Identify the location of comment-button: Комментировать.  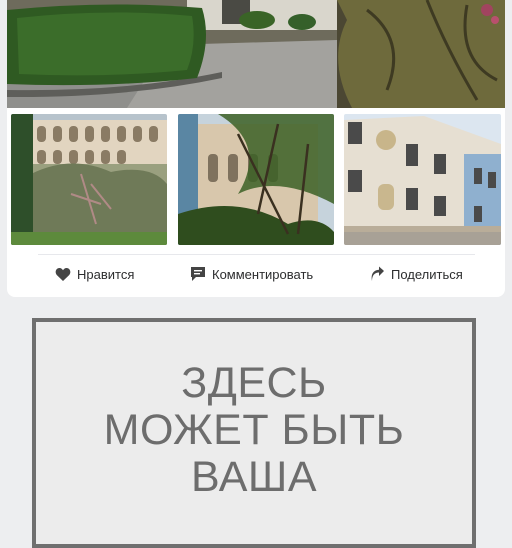
(251, 274).